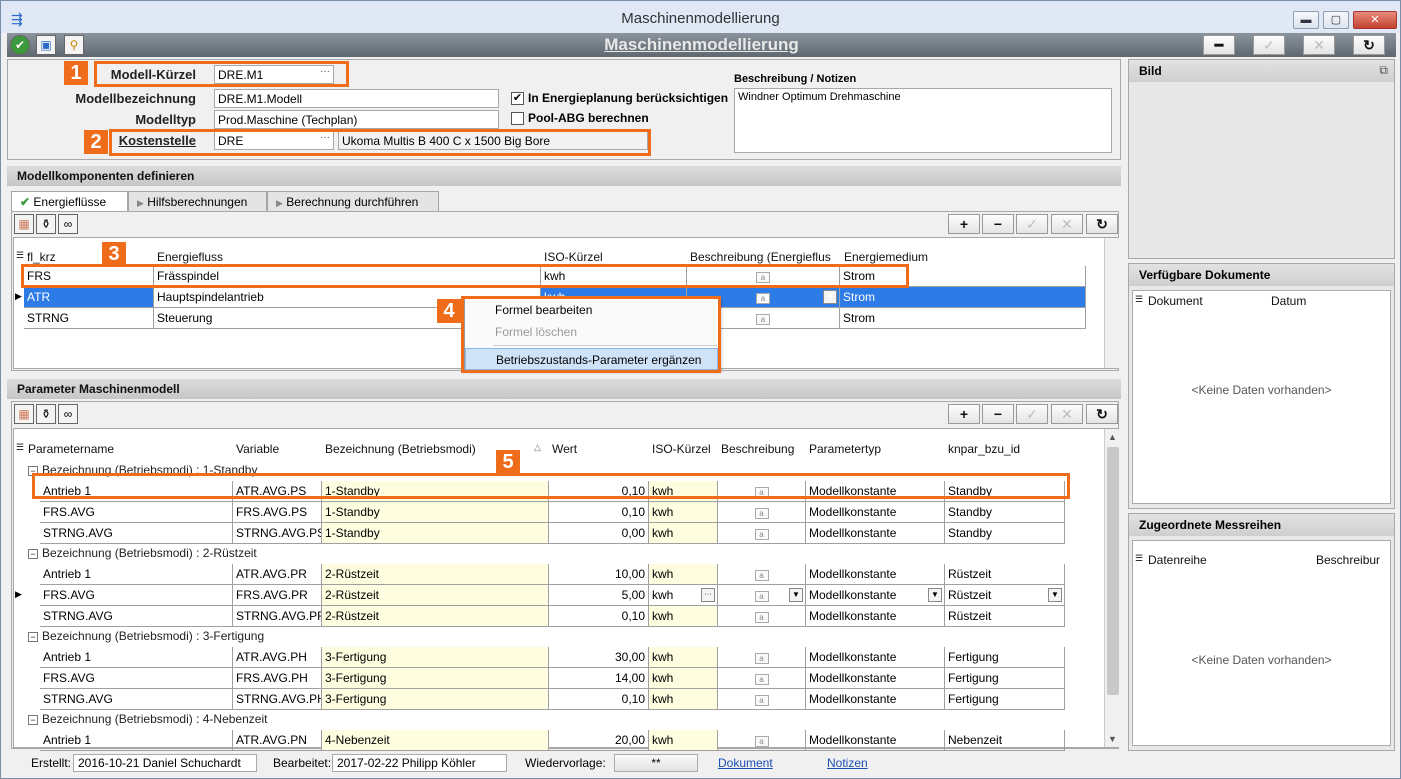 This screenshot has height=779, width=1401. I want to click on confirm-parameter-button: ✓, so click(1032, 414).